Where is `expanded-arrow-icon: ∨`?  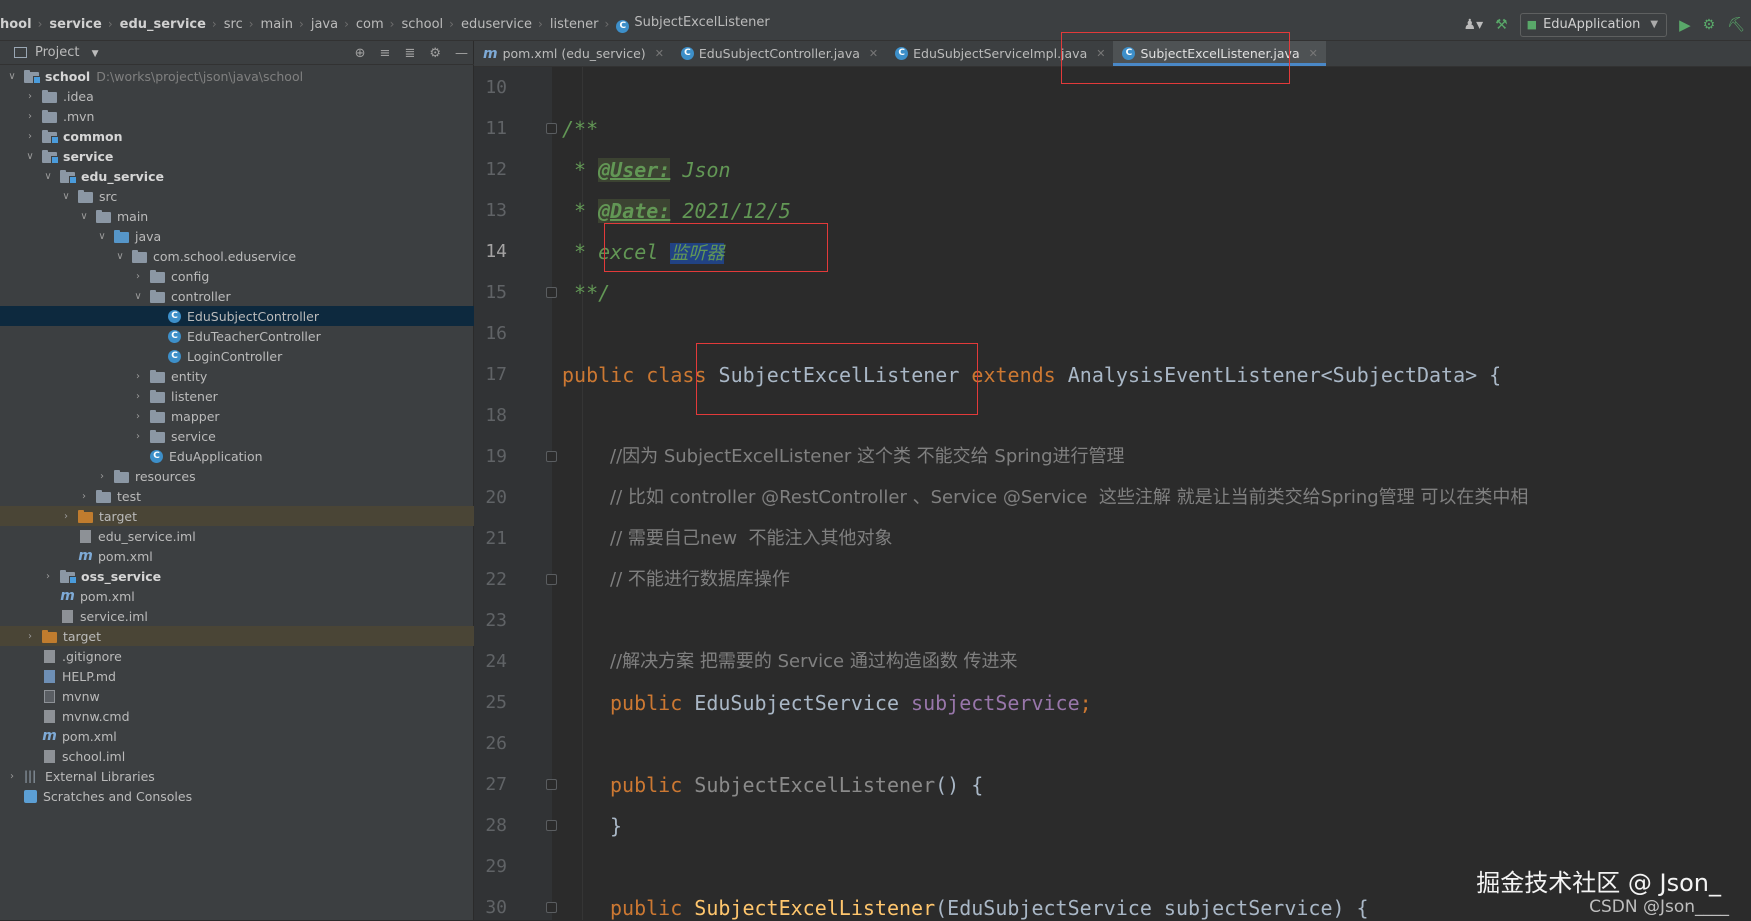
expanded-arrow-icon: ∨ is located at coordinates (30, 156).